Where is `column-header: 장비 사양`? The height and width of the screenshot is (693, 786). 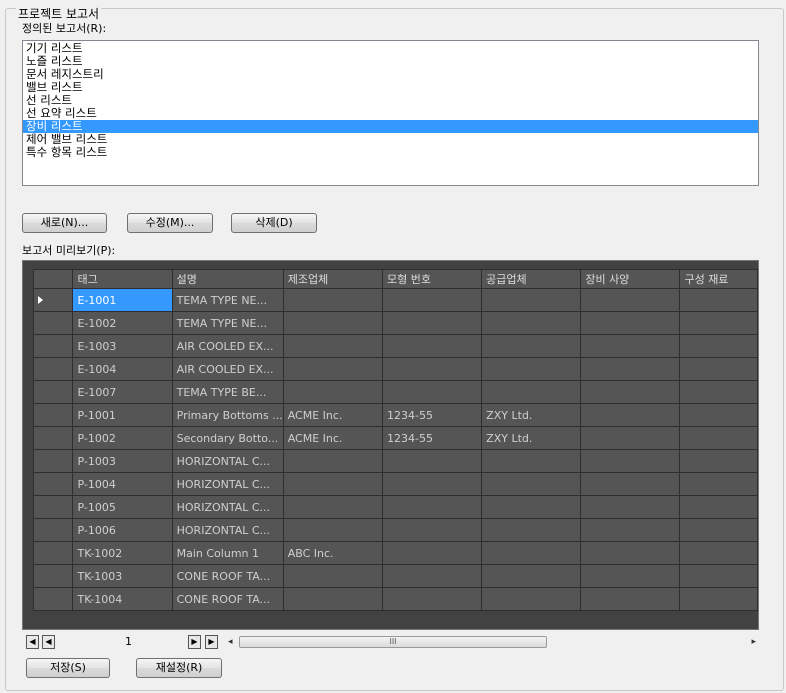
column-header: 장비 사양 is located at coordinates (630, 279).